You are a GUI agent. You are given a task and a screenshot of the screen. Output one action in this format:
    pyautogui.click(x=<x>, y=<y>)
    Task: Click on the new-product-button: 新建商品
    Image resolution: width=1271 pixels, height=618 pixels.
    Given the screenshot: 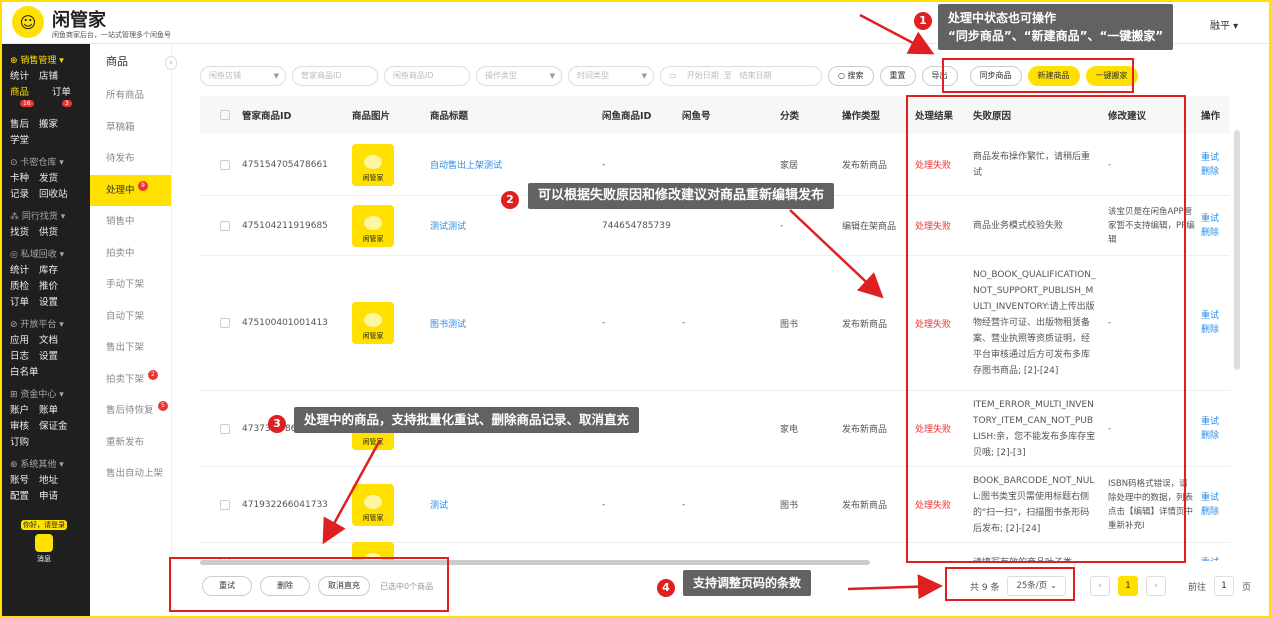 What is the action you would take?
    pyautogui.click(x=1053, y=76)
    